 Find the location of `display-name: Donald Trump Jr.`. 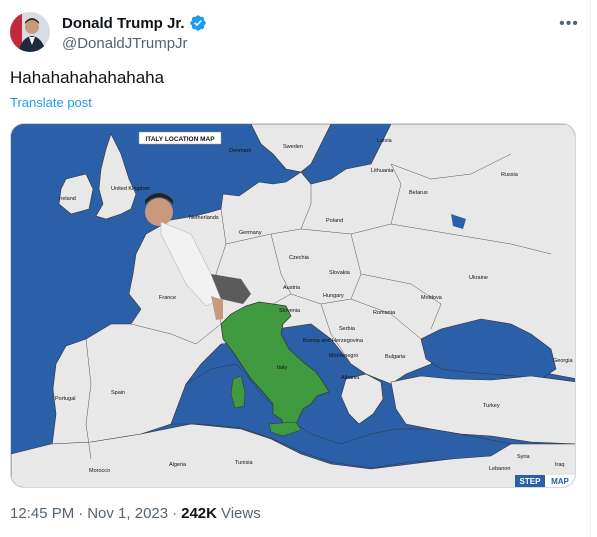

display-name: Donald Trump Jr. is located at coordinates (123, 23).